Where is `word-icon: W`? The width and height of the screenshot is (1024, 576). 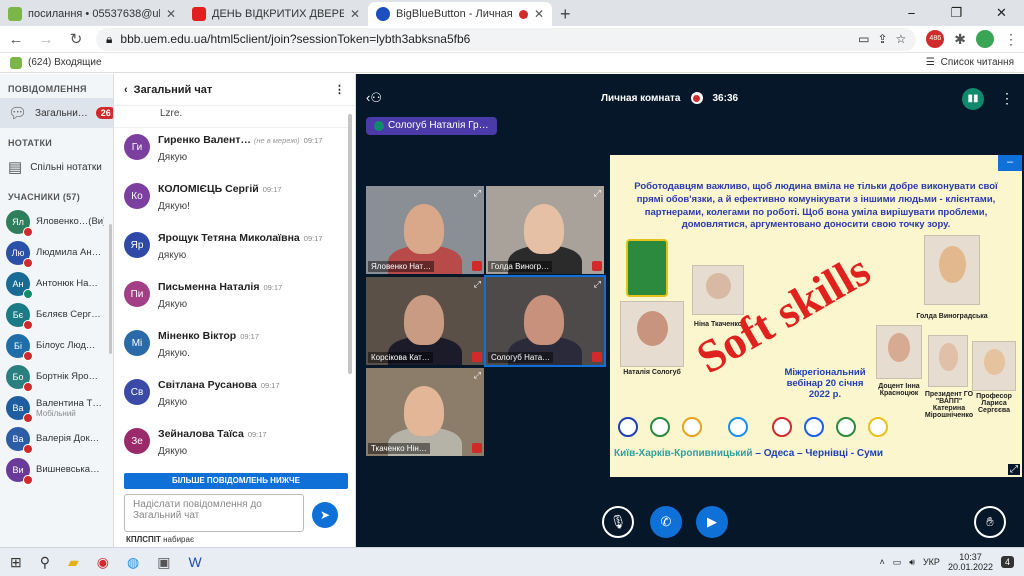 word-icon: W is located at coordinates (194, 562).